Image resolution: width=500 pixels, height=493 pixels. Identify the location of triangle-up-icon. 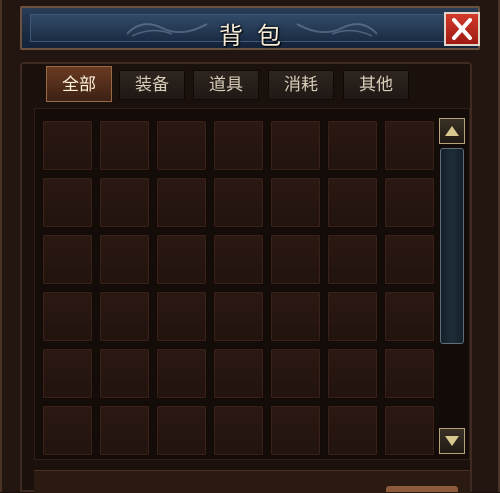
(452, 131).